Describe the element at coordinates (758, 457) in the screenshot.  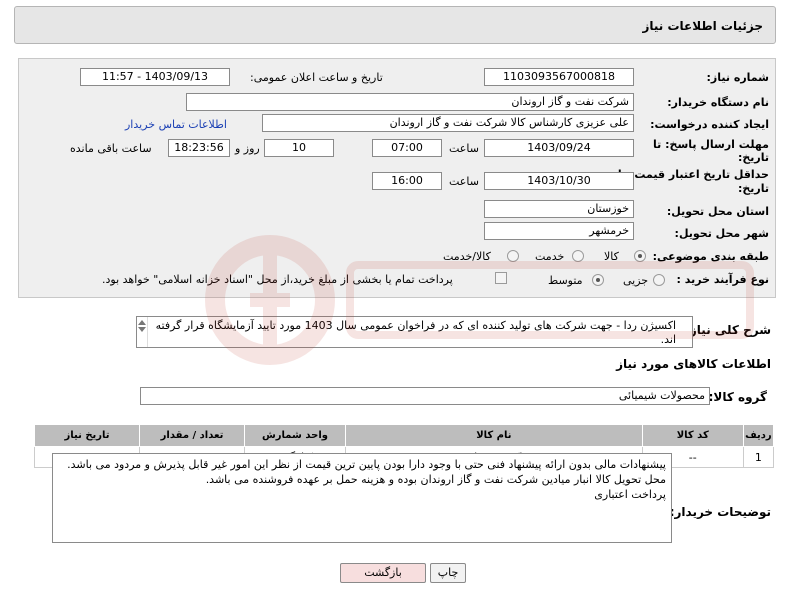
I see `cell-row: 1` at that location.